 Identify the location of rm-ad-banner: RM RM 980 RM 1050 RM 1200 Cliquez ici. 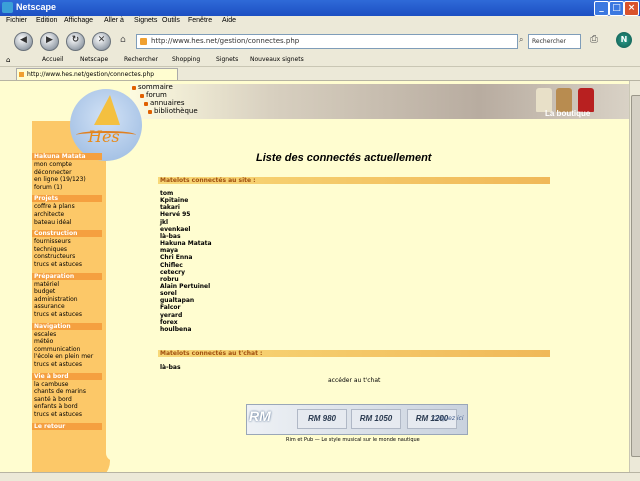
(357, 419).